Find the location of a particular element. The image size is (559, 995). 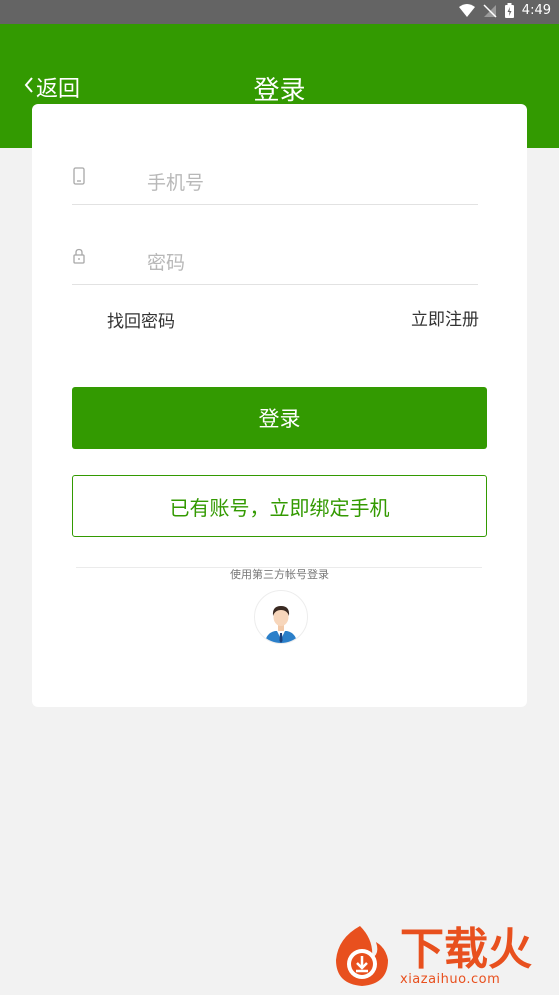

wifi-icon is located at coordinates (466, 10).